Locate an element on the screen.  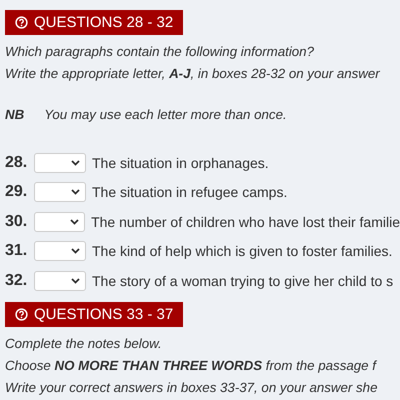
instruction-text: Write your correct answers in boxes 33-37, on your answer she is located at coordinates (191, 387).